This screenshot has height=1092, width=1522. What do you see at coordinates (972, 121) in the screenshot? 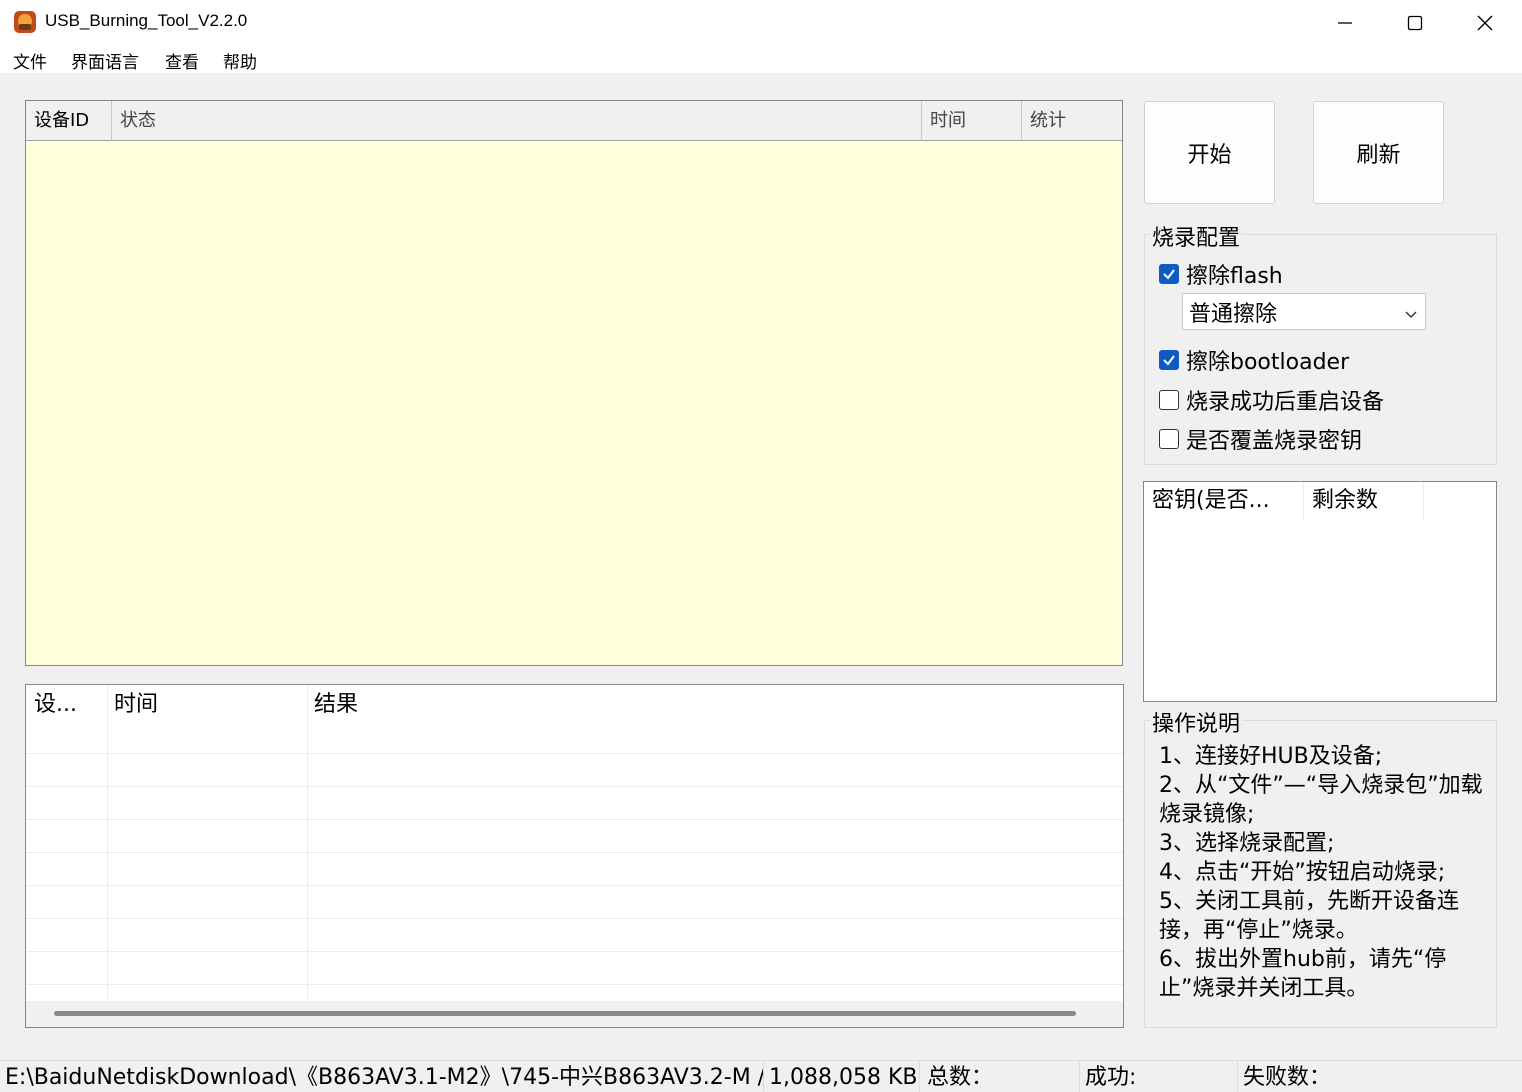
I see `col-time: 时间` at bounding box center [972, 121].